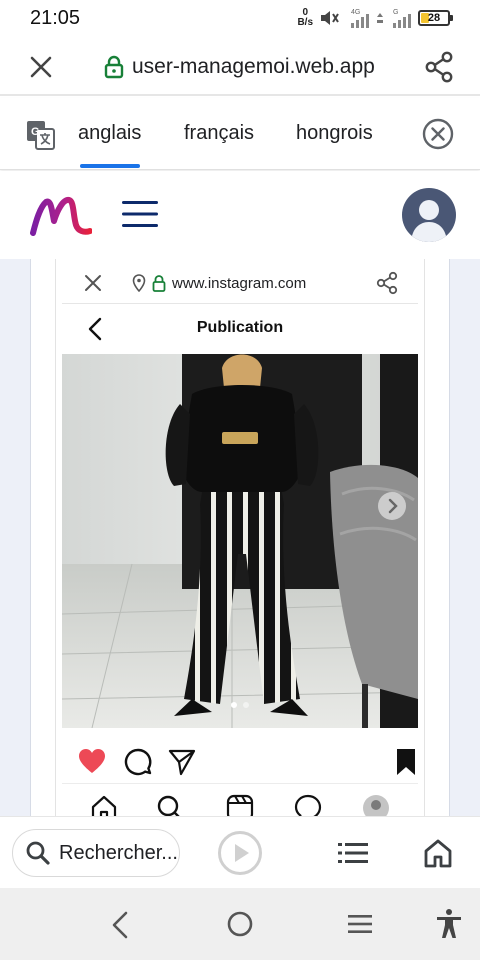 The height and width of the screenshot is (960, 480). What do you see at coordinates (360, 924) in the screenshot?
I see `recents-icon` at bounding box center [360, 924].